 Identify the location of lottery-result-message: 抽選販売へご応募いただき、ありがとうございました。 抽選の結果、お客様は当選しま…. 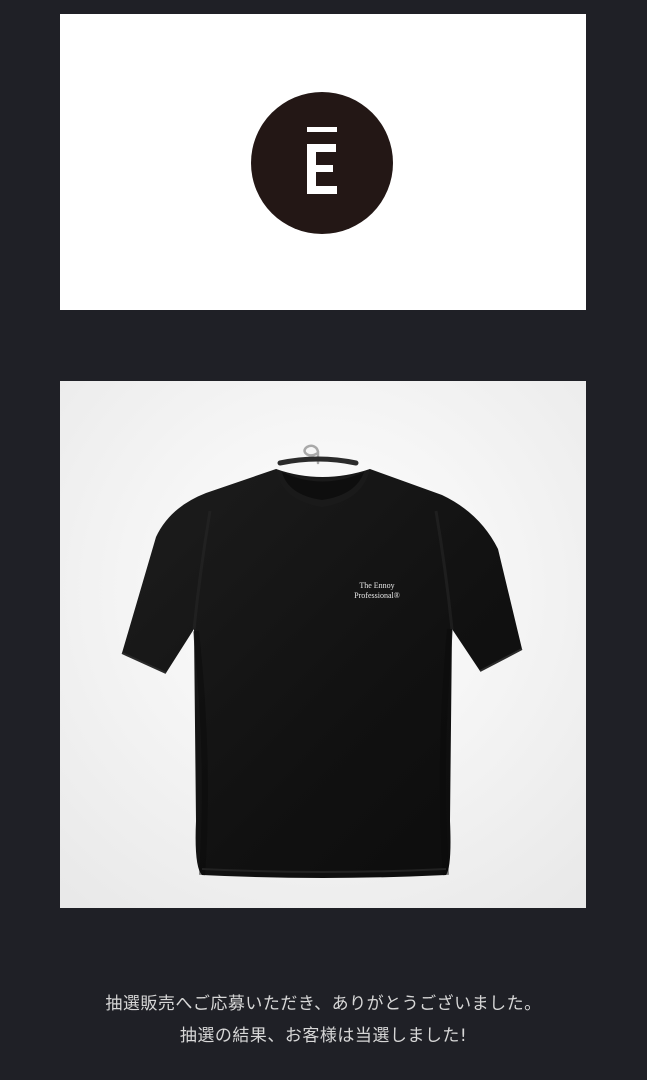
(323, 1020).